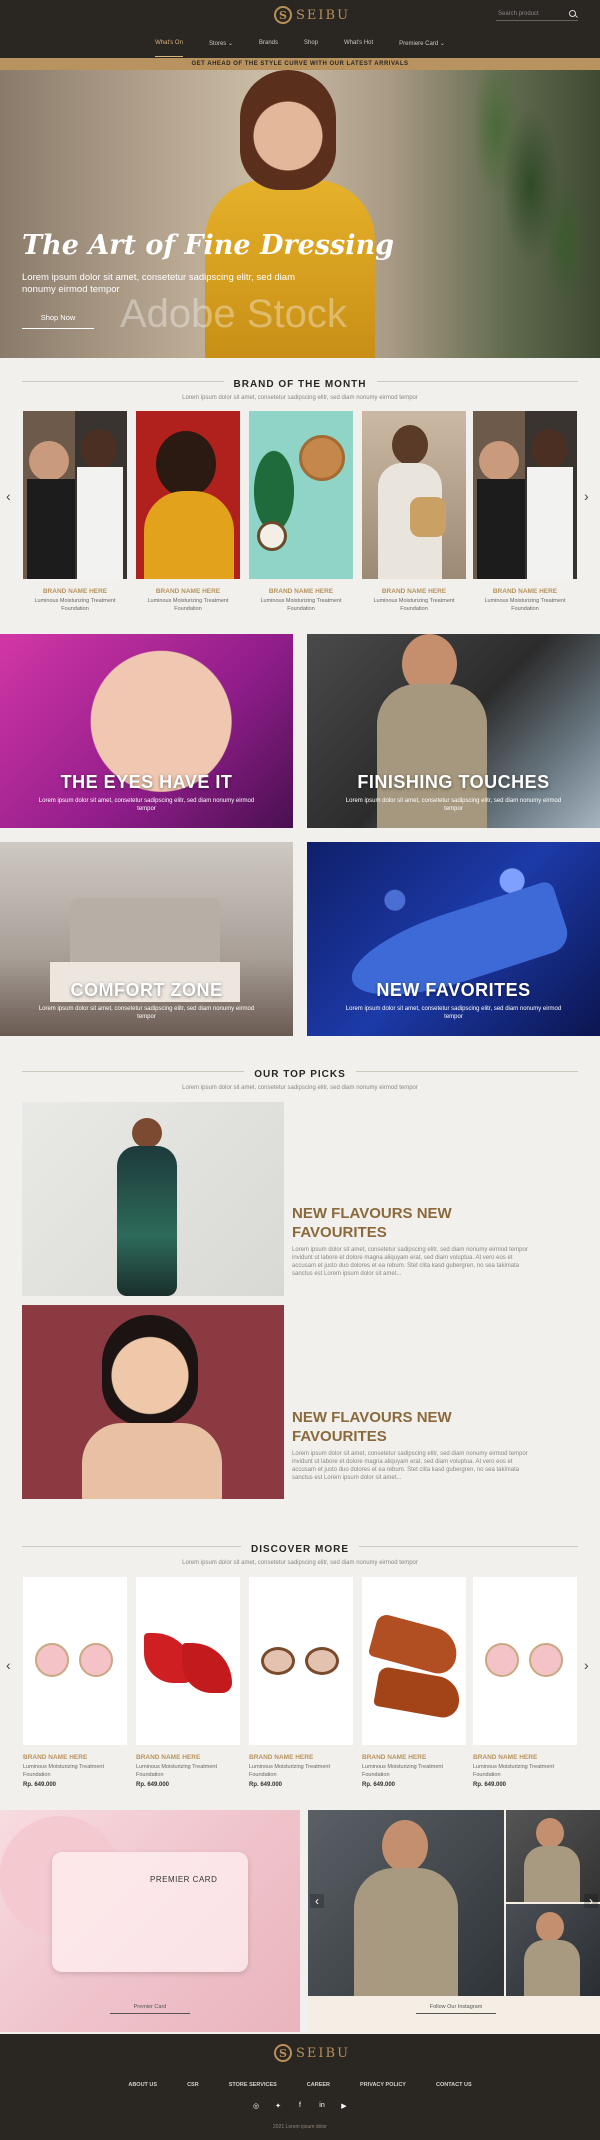  Describe the element at coordinates (184, 1879) in the screenshot. I see `premier-card-label: PREMIER CARD` at that location.